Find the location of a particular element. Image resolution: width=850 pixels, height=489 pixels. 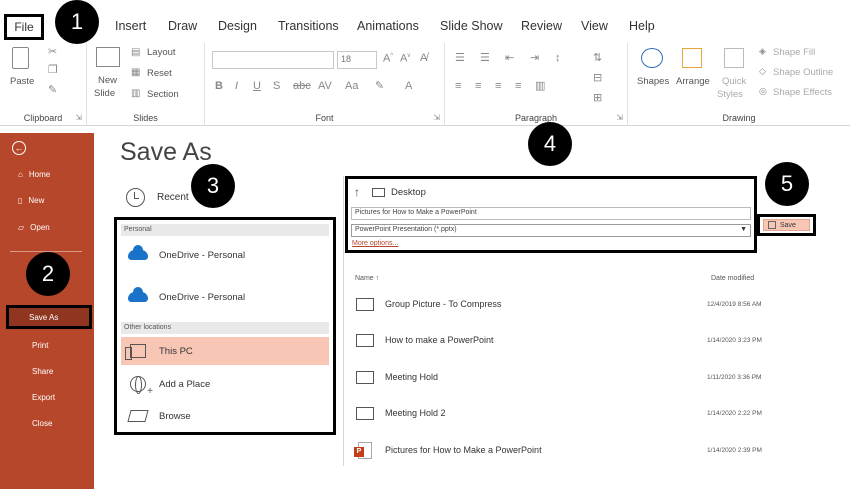

nav-home-label: Home is located at coordinates (39, 174).